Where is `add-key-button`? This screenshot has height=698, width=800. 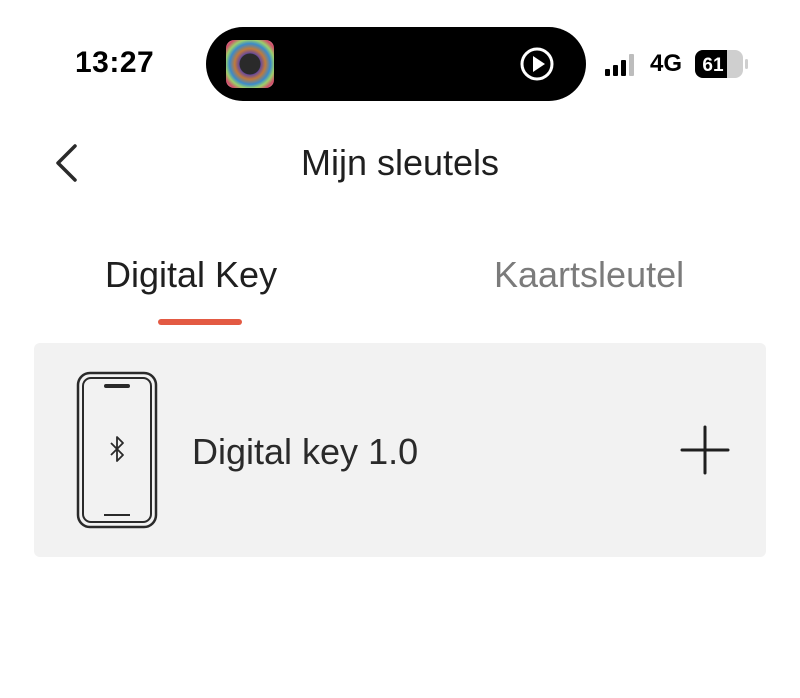 add-key-button is located at coordinates (705, 450).